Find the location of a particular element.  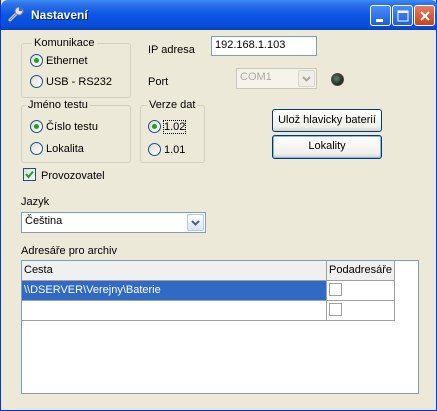

maximize-button is located at coordinates (402, 15).